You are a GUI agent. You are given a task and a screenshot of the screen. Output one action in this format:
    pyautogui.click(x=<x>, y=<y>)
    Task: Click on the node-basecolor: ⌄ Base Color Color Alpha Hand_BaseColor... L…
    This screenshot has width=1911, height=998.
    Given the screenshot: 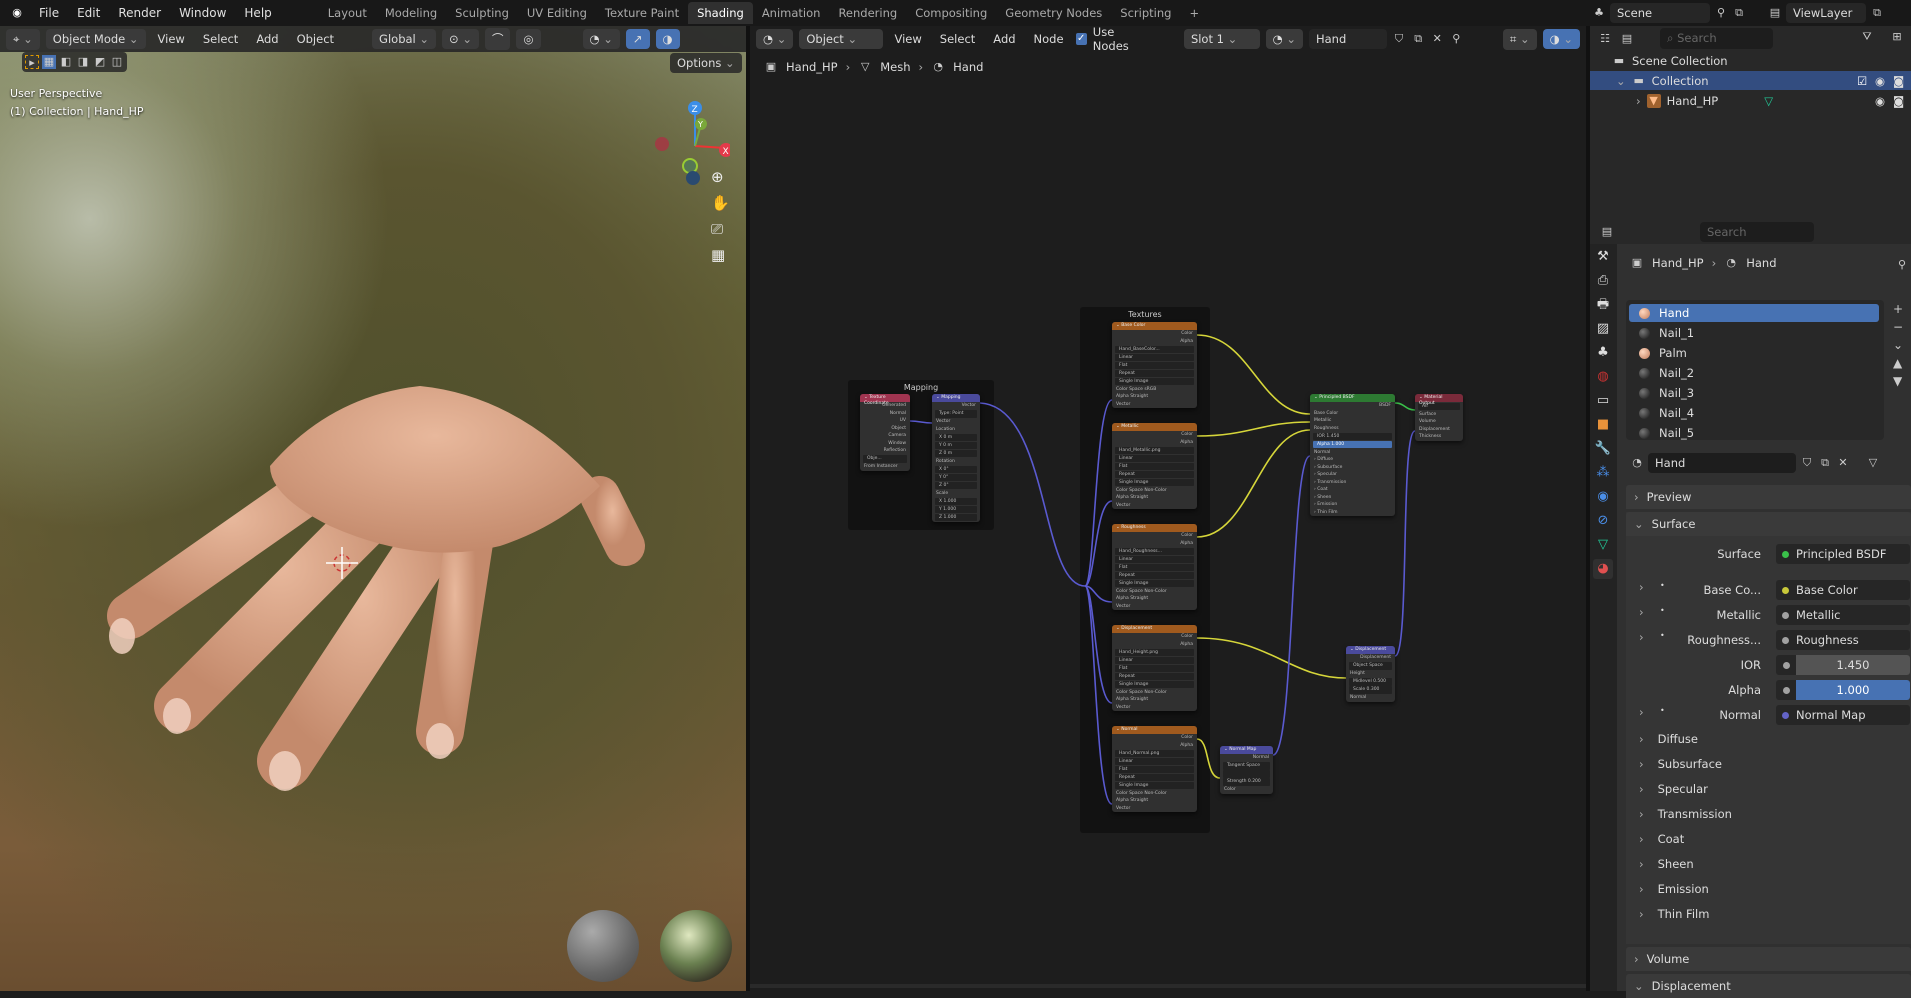 What is the action you would take?
    pyautogui.click(x=1154, y=365)
    